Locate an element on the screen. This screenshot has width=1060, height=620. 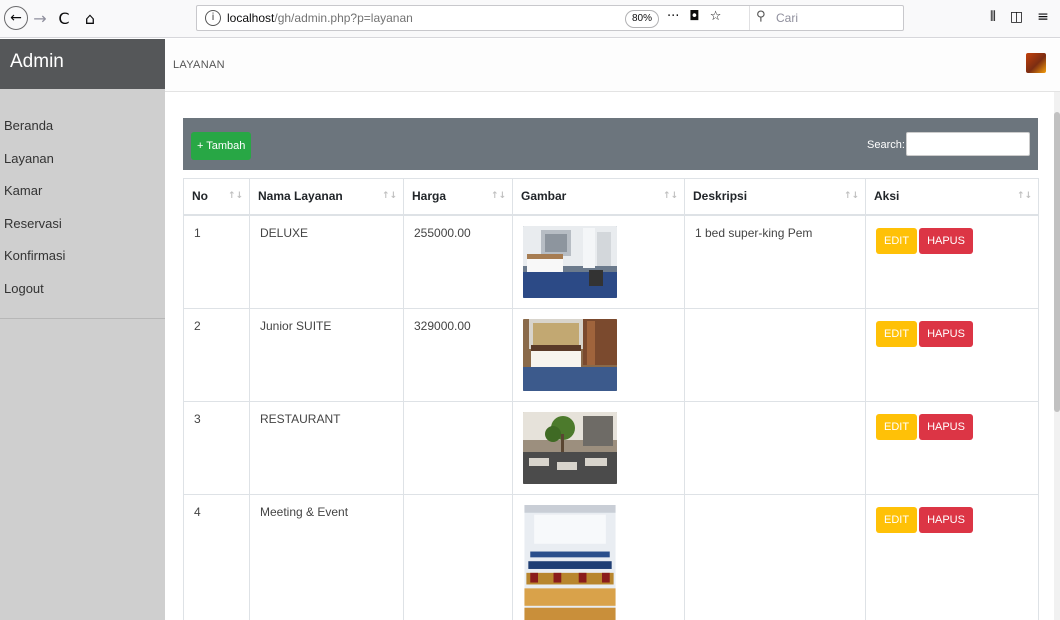
browser-search-placeholder: Cari is located at coordinates (787, 18).